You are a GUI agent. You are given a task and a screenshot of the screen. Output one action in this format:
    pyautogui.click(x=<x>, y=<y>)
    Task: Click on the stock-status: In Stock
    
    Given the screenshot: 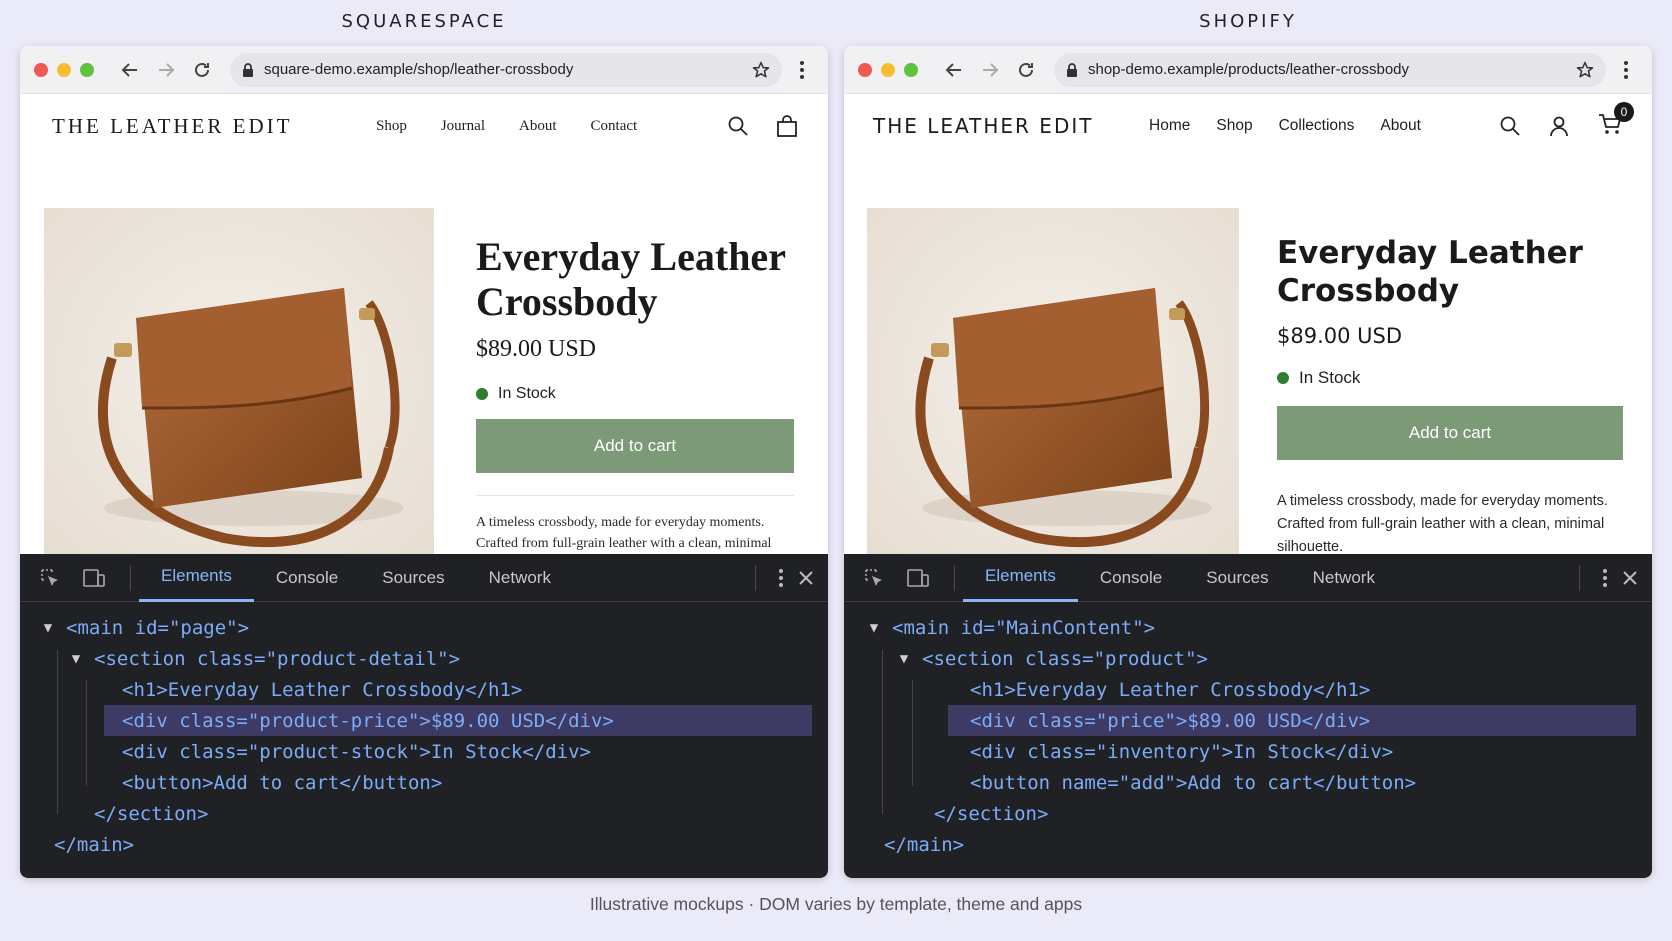 What is the action you would take?
    pyautogui.click(x=1450, y=378)
    